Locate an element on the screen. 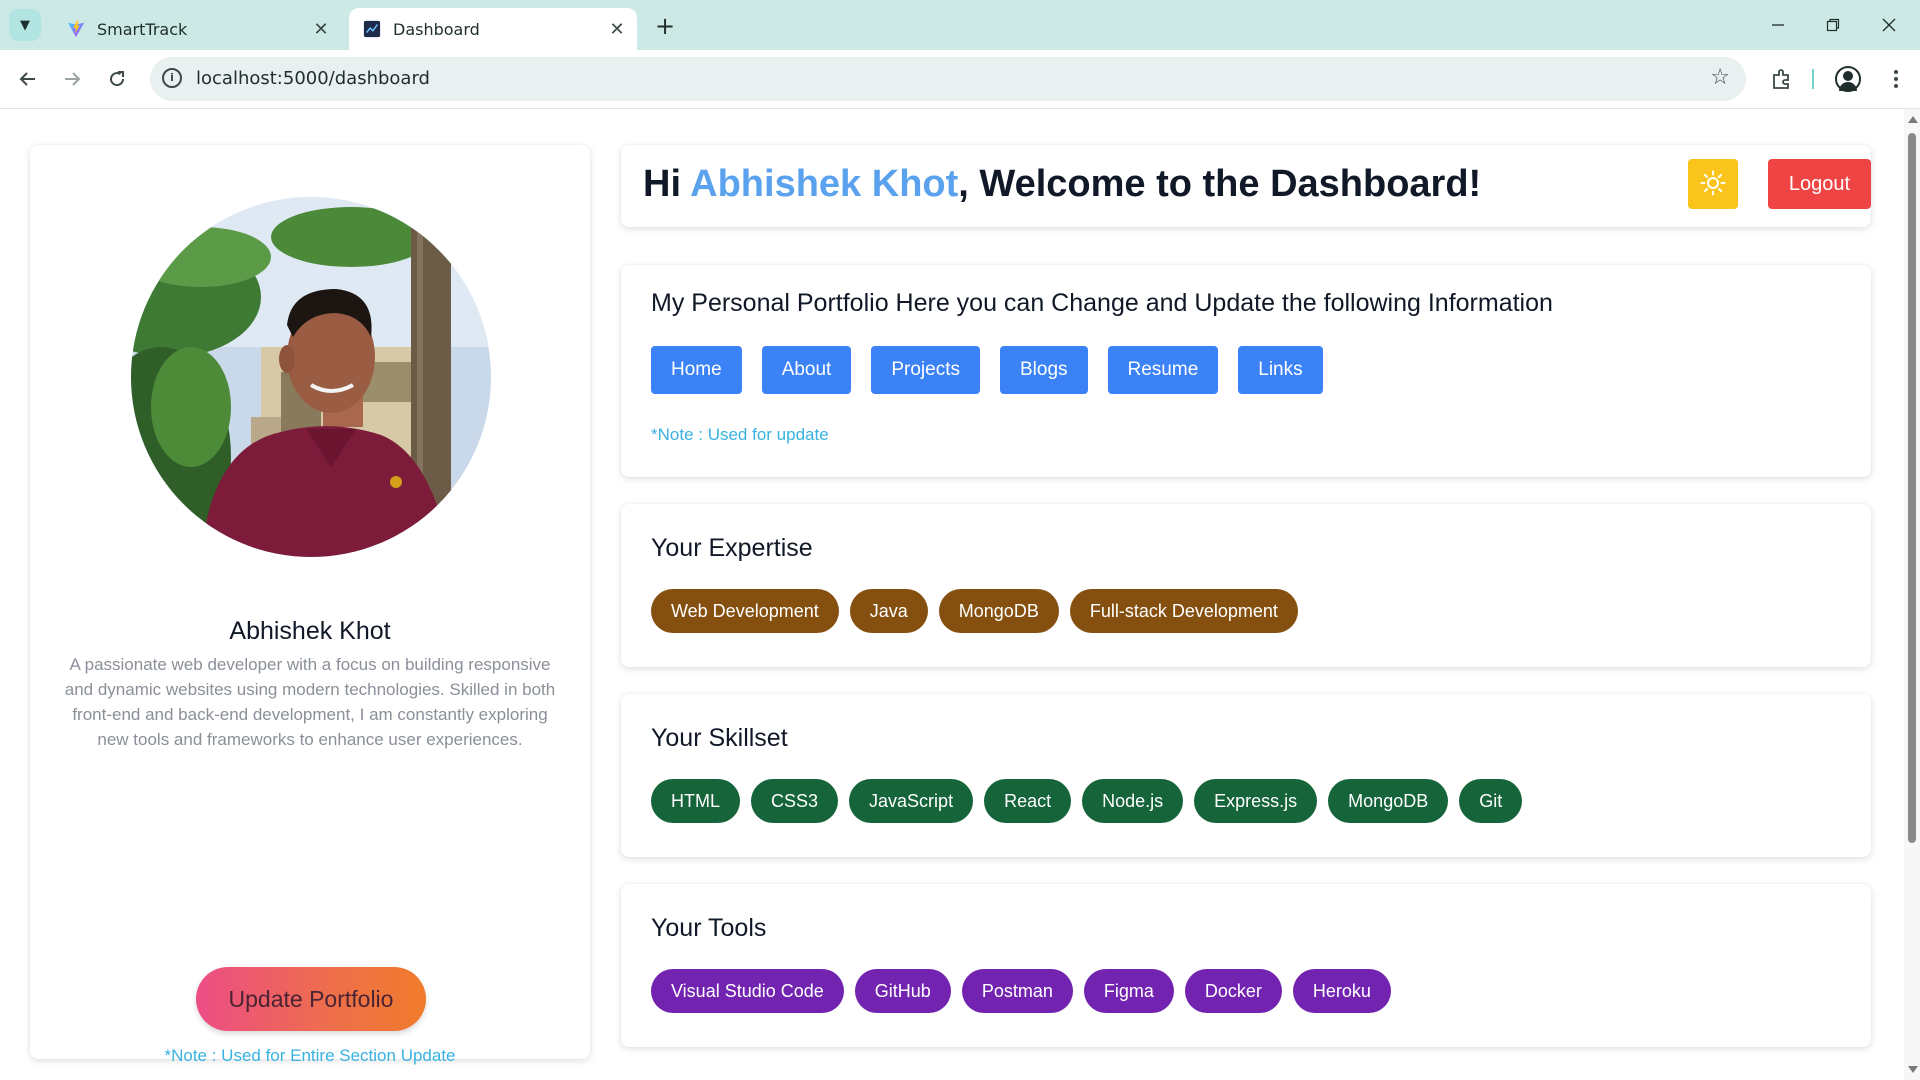  vite-logo-icon is located at coordinates (76, 29).